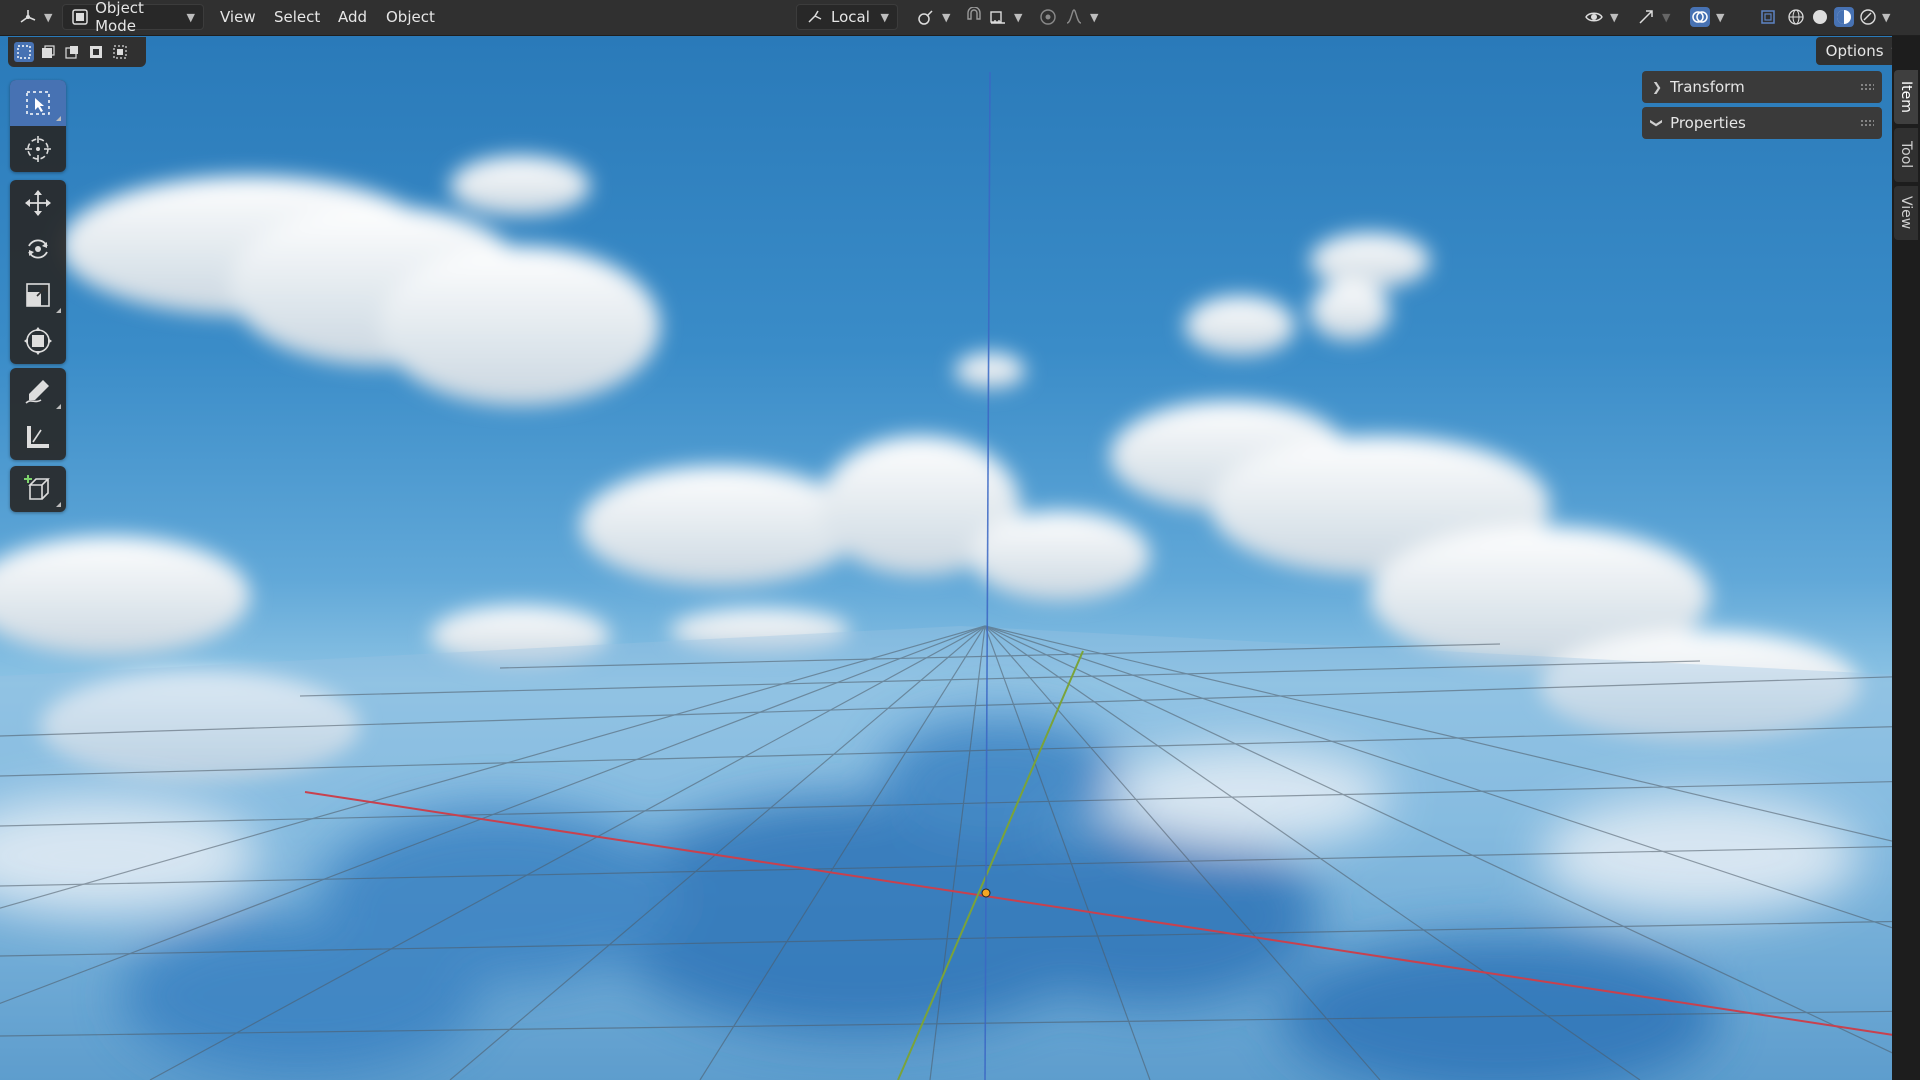 This screenshot has height=1080, width=1920. Describe the element at coordinates (1796, 17) in the screenshot. I see `wireframe-shading-icon` at that location.